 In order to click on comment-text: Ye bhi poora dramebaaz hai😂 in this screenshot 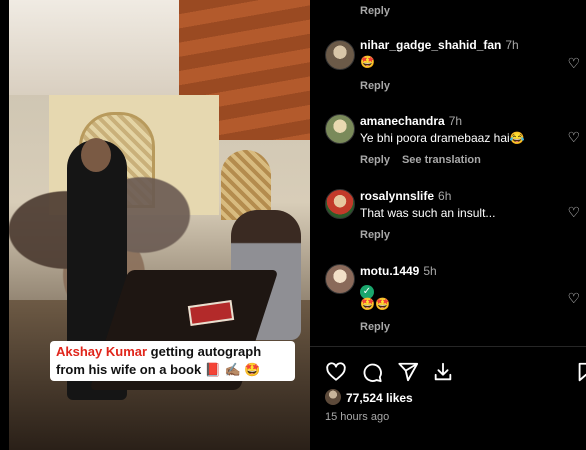, I will do `click(442, 138)`.